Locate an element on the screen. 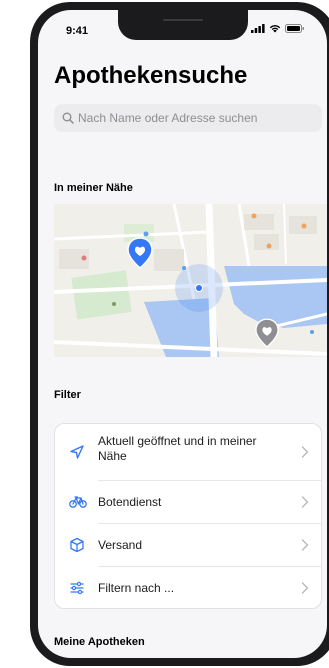 This screenshot has height=668, width=329. search-icon is located at coordinates (68, 118).